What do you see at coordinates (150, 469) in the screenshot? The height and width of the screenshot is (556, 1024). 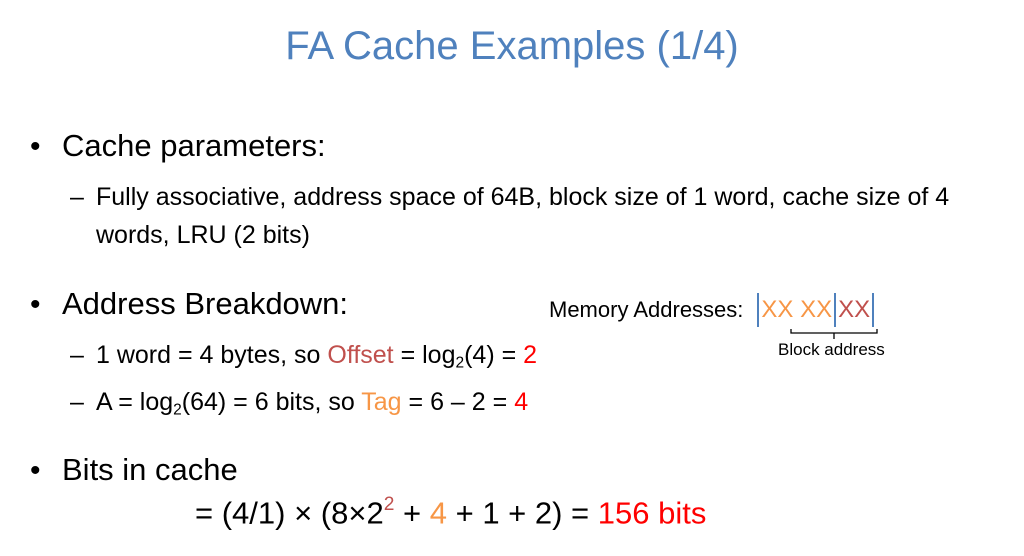 I see `bullet-text: Bits in cache` at bounding box center [150, 469].